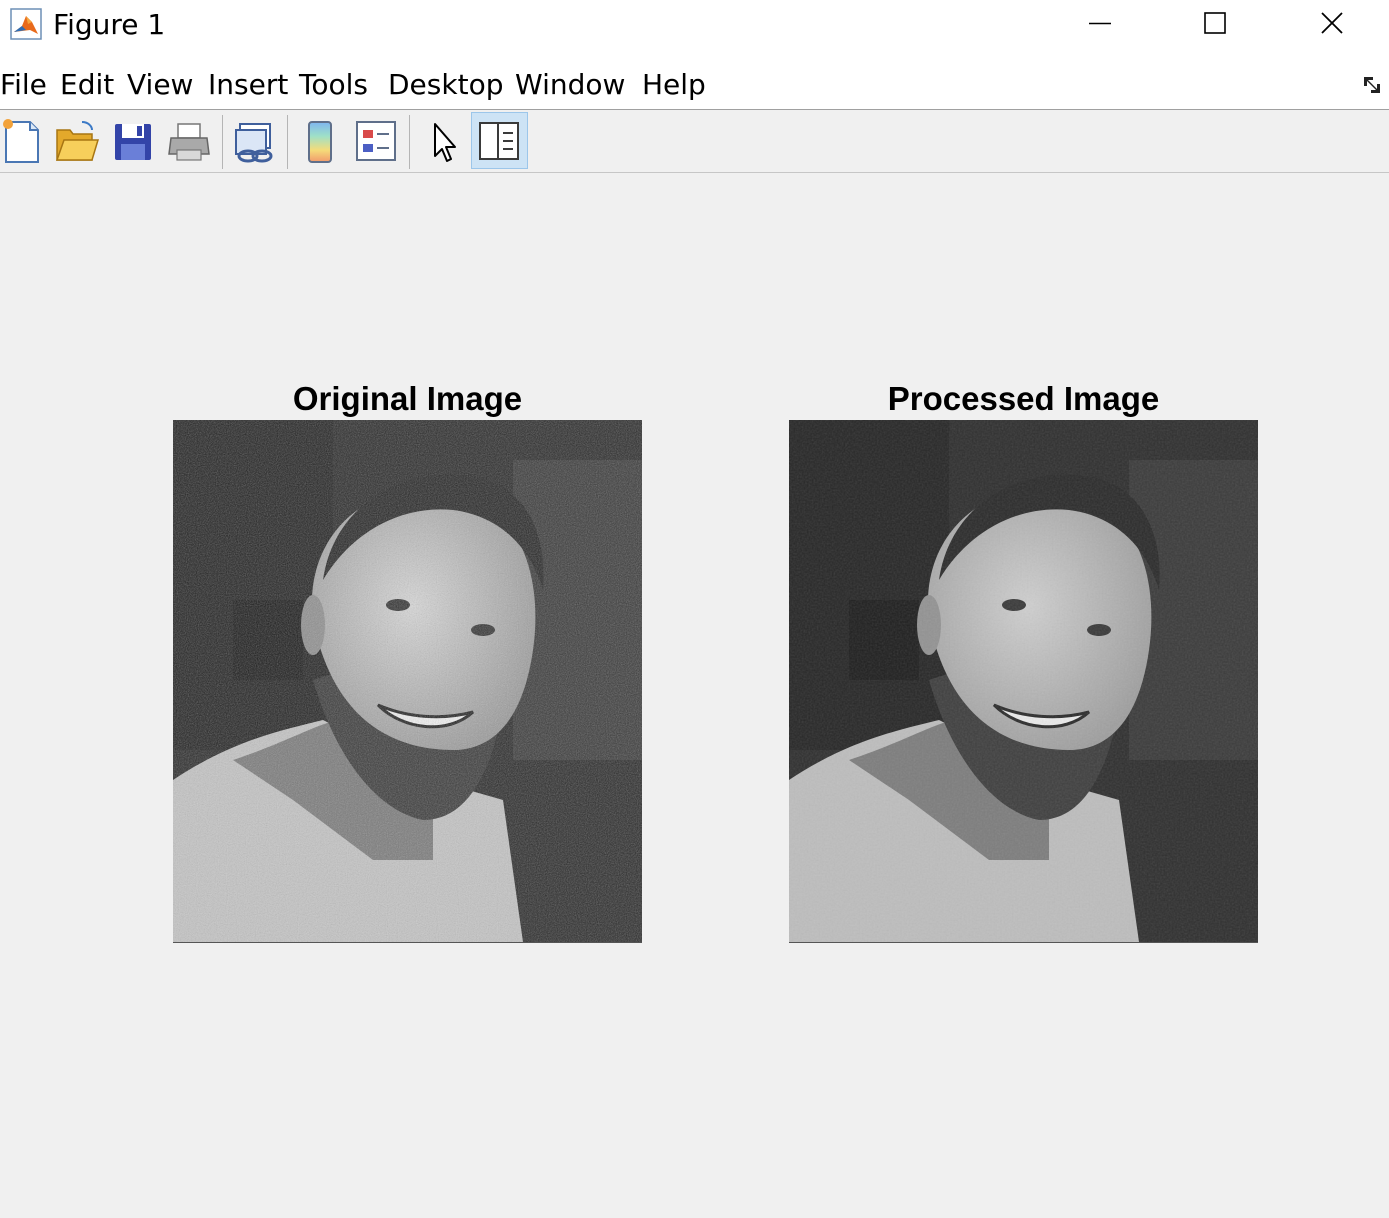  What do you see at coordinates (694, 25) in the screenshot?
I see `title-bar: Figure 1` at bounding box center [694, 25].